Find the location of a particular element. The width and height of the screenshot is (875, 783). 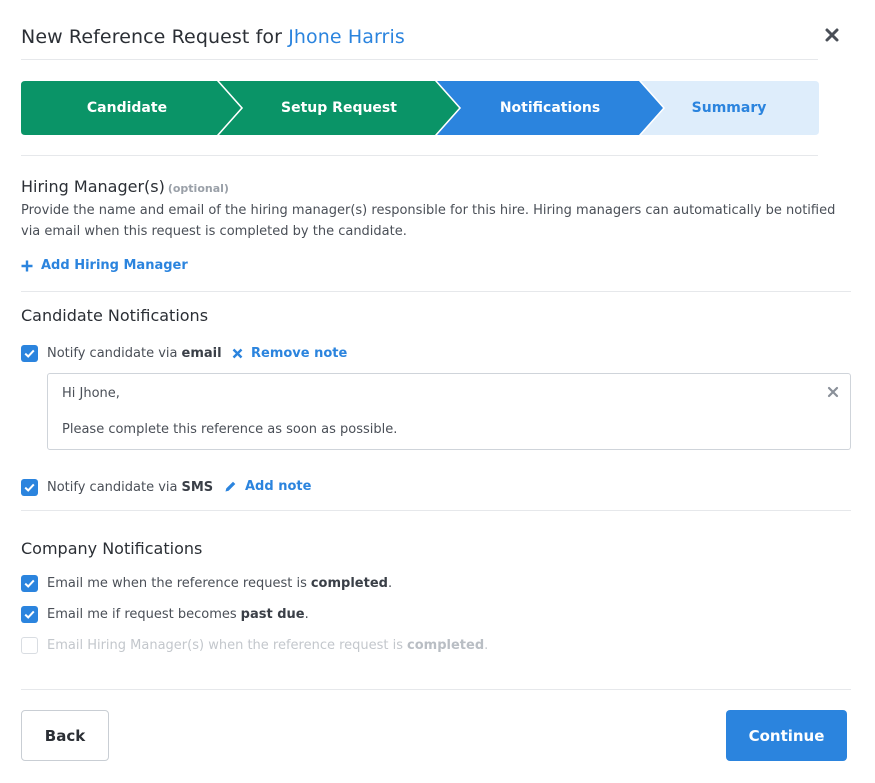

notify-email-label: Notify candidate via is located at coordinates (112, 353).